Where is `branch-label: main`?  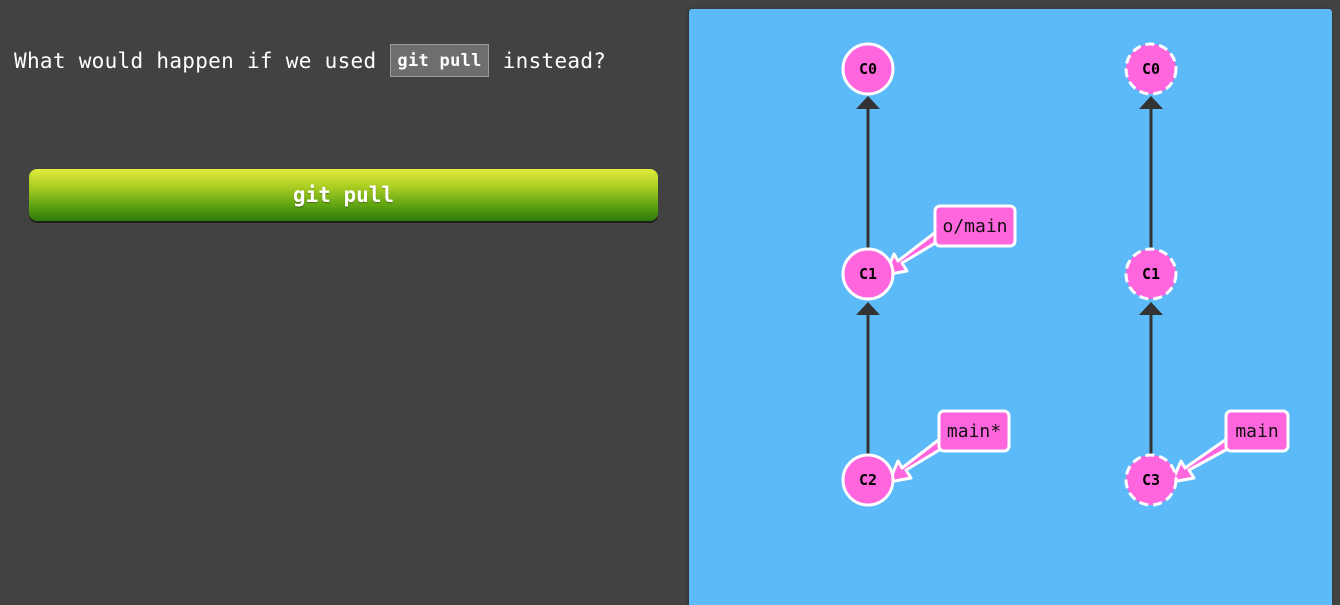 branch-label: main is located at coordinates (1256, 431).